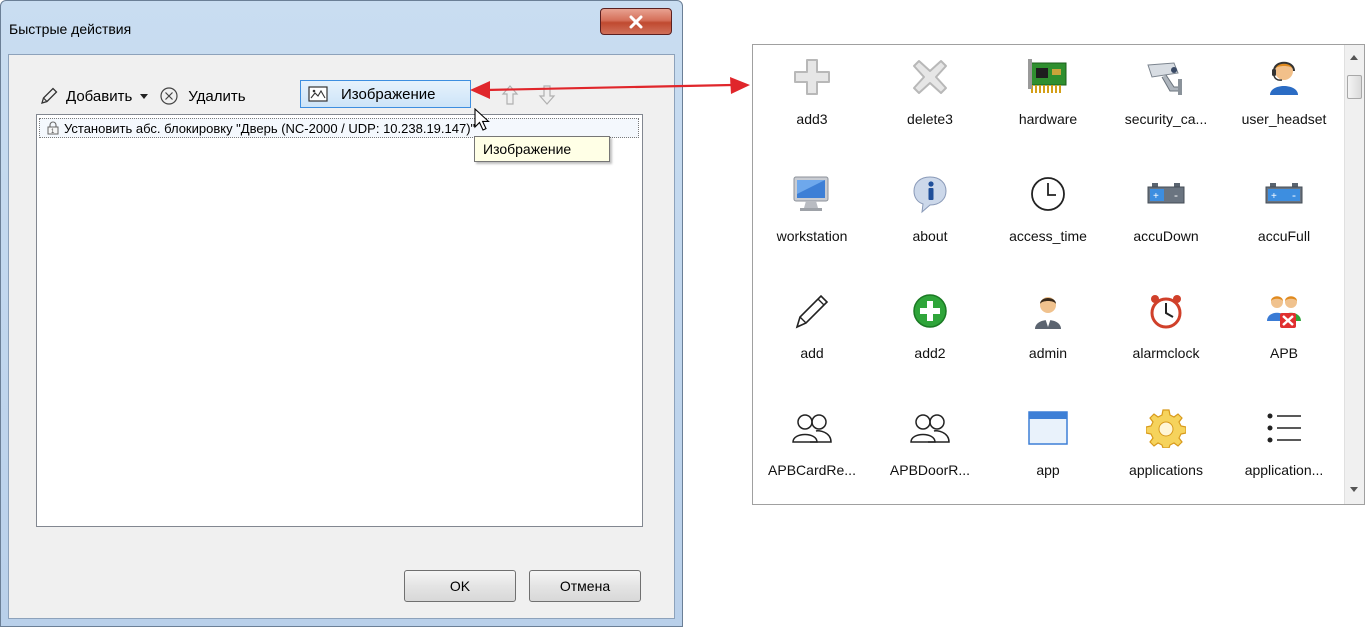 This screenshot has height=628, width=1368. Describe the element at coordinates (1048, 341) in the screenshot. I see `icon-cell-admin: admin` at that location.